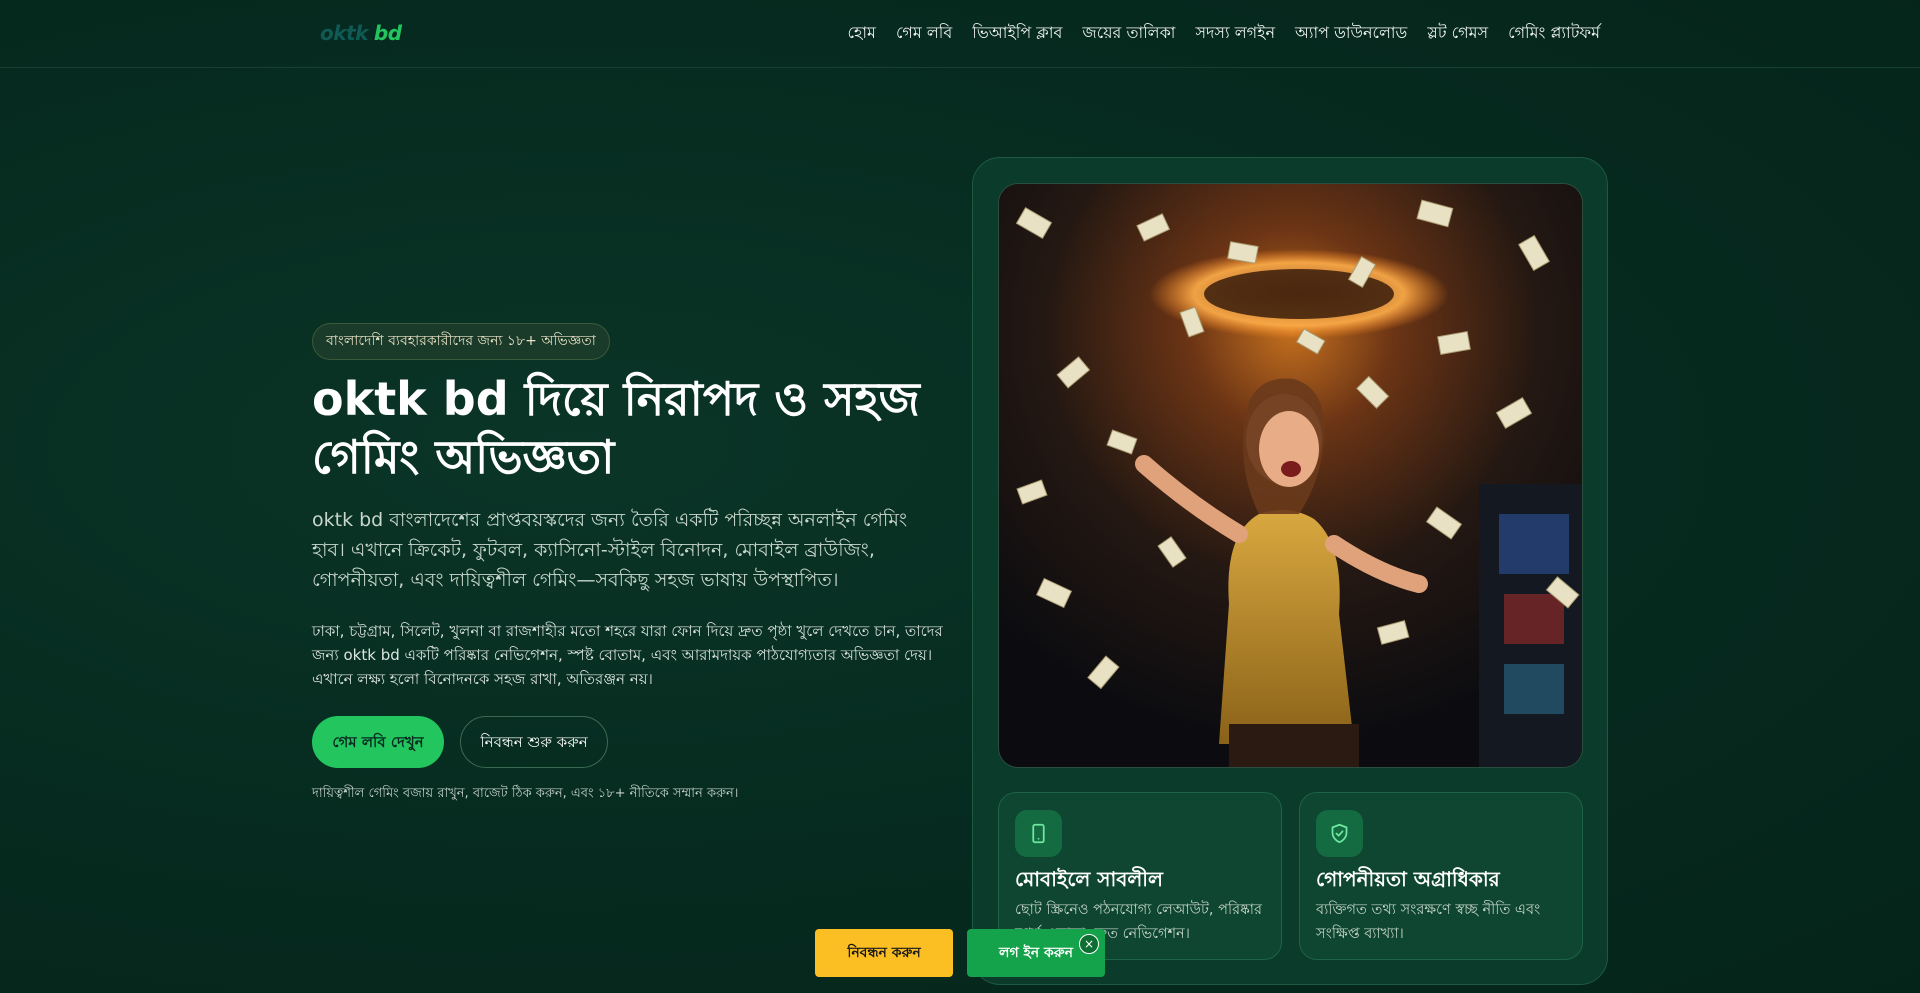 Image resolution: width=1920 pixels, height=993 pixels. Describe the element at coordinates (1017, 33) in the screenshot. I see `nav-item-vip-club: ভিআইপি ক্লাব` at that location.